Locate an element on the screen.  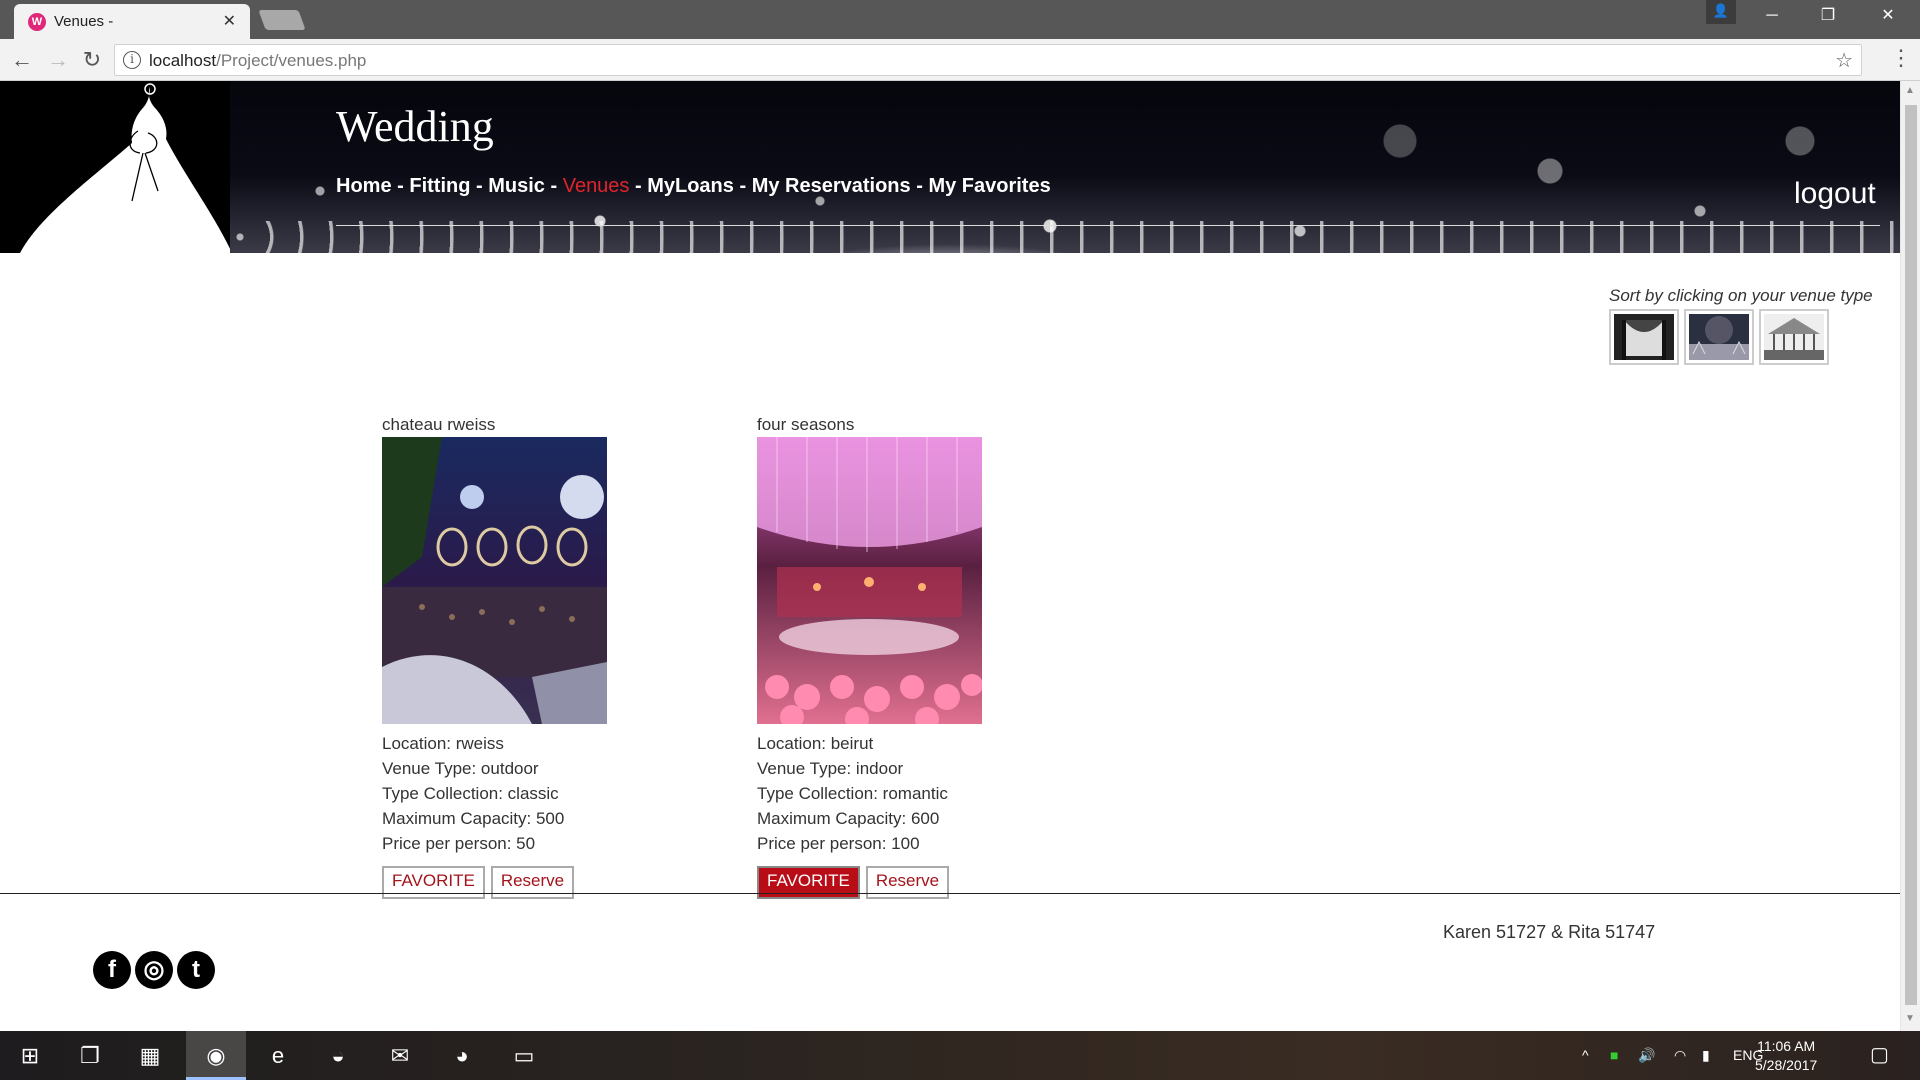
scroll-thumb is located at coordinates (1911, 555).